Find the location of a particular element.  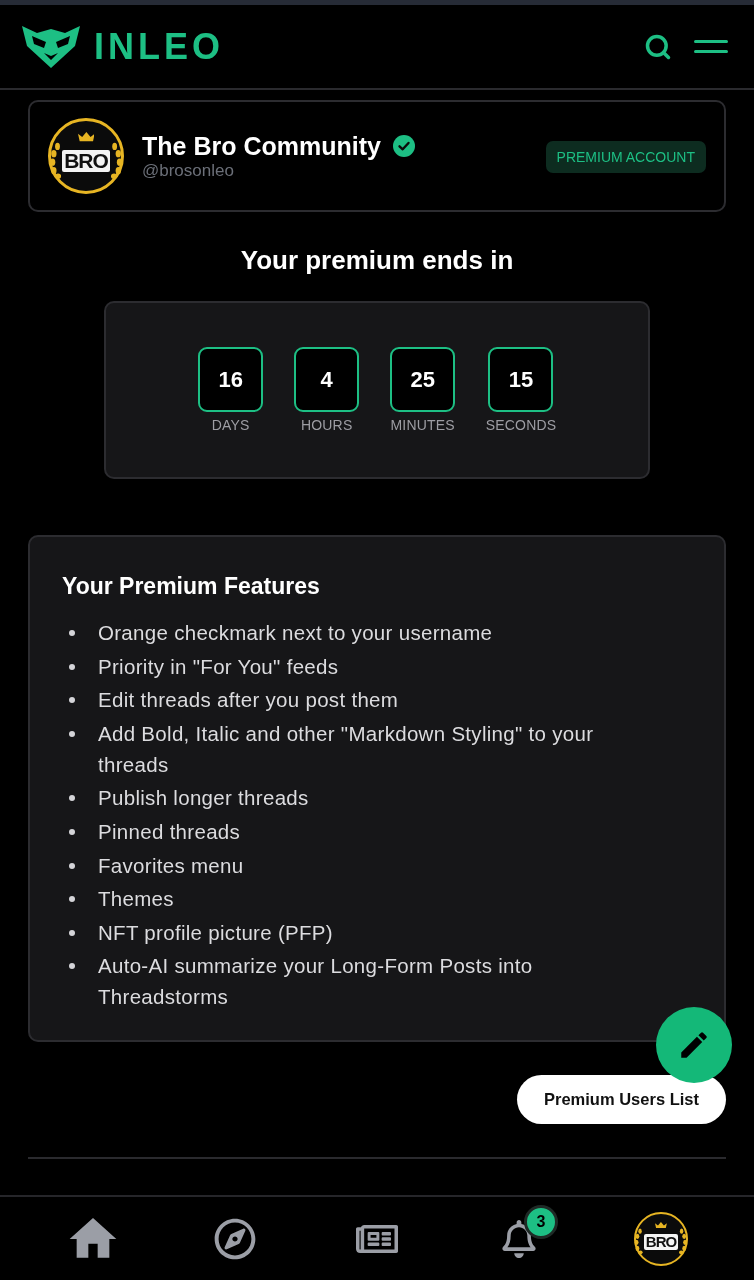

logo-icon is located at coordinates (51, 46).